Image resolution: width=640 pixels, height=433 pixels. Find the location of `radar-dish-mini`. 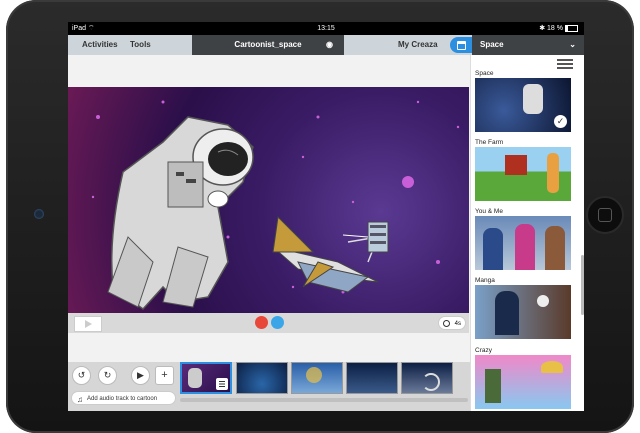

radar-dish-mini is located at coordinates (431, 382).